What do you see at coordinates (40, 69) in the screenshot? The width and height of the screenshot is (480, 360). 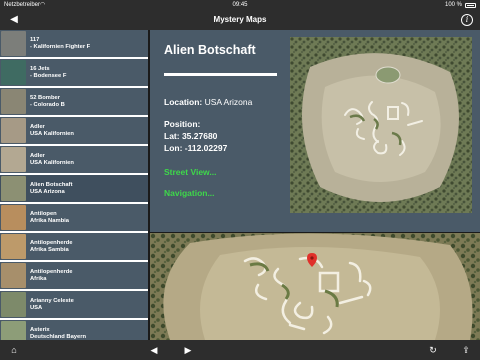 I see `list-item-title: 16 Jets` at bounding box center [40, 69].